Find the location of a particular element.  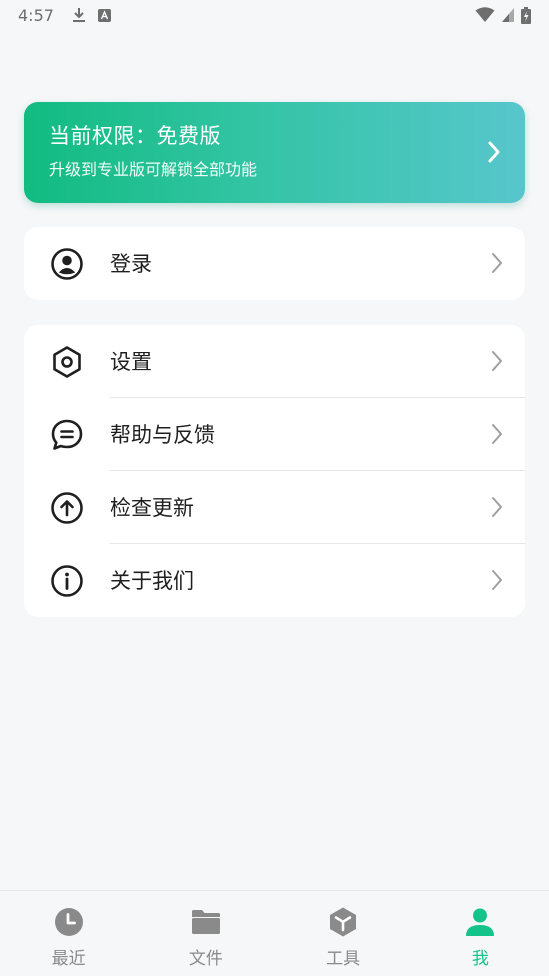

menu-item-label: 帮助与反馈 is located at coordinates (162, 434).